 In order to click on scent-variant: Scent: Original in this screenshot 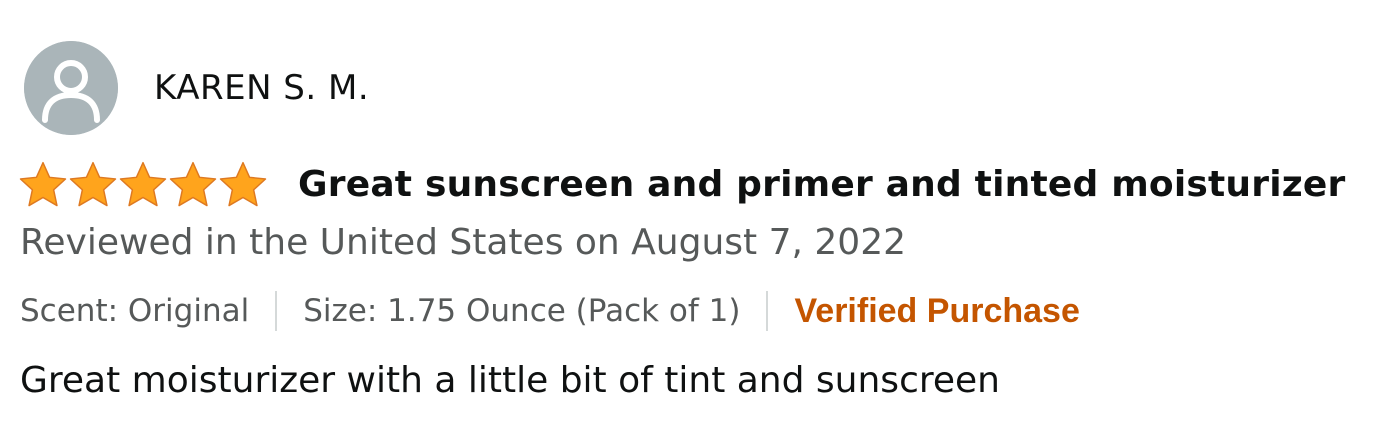, I will do `click(134, 311)`.